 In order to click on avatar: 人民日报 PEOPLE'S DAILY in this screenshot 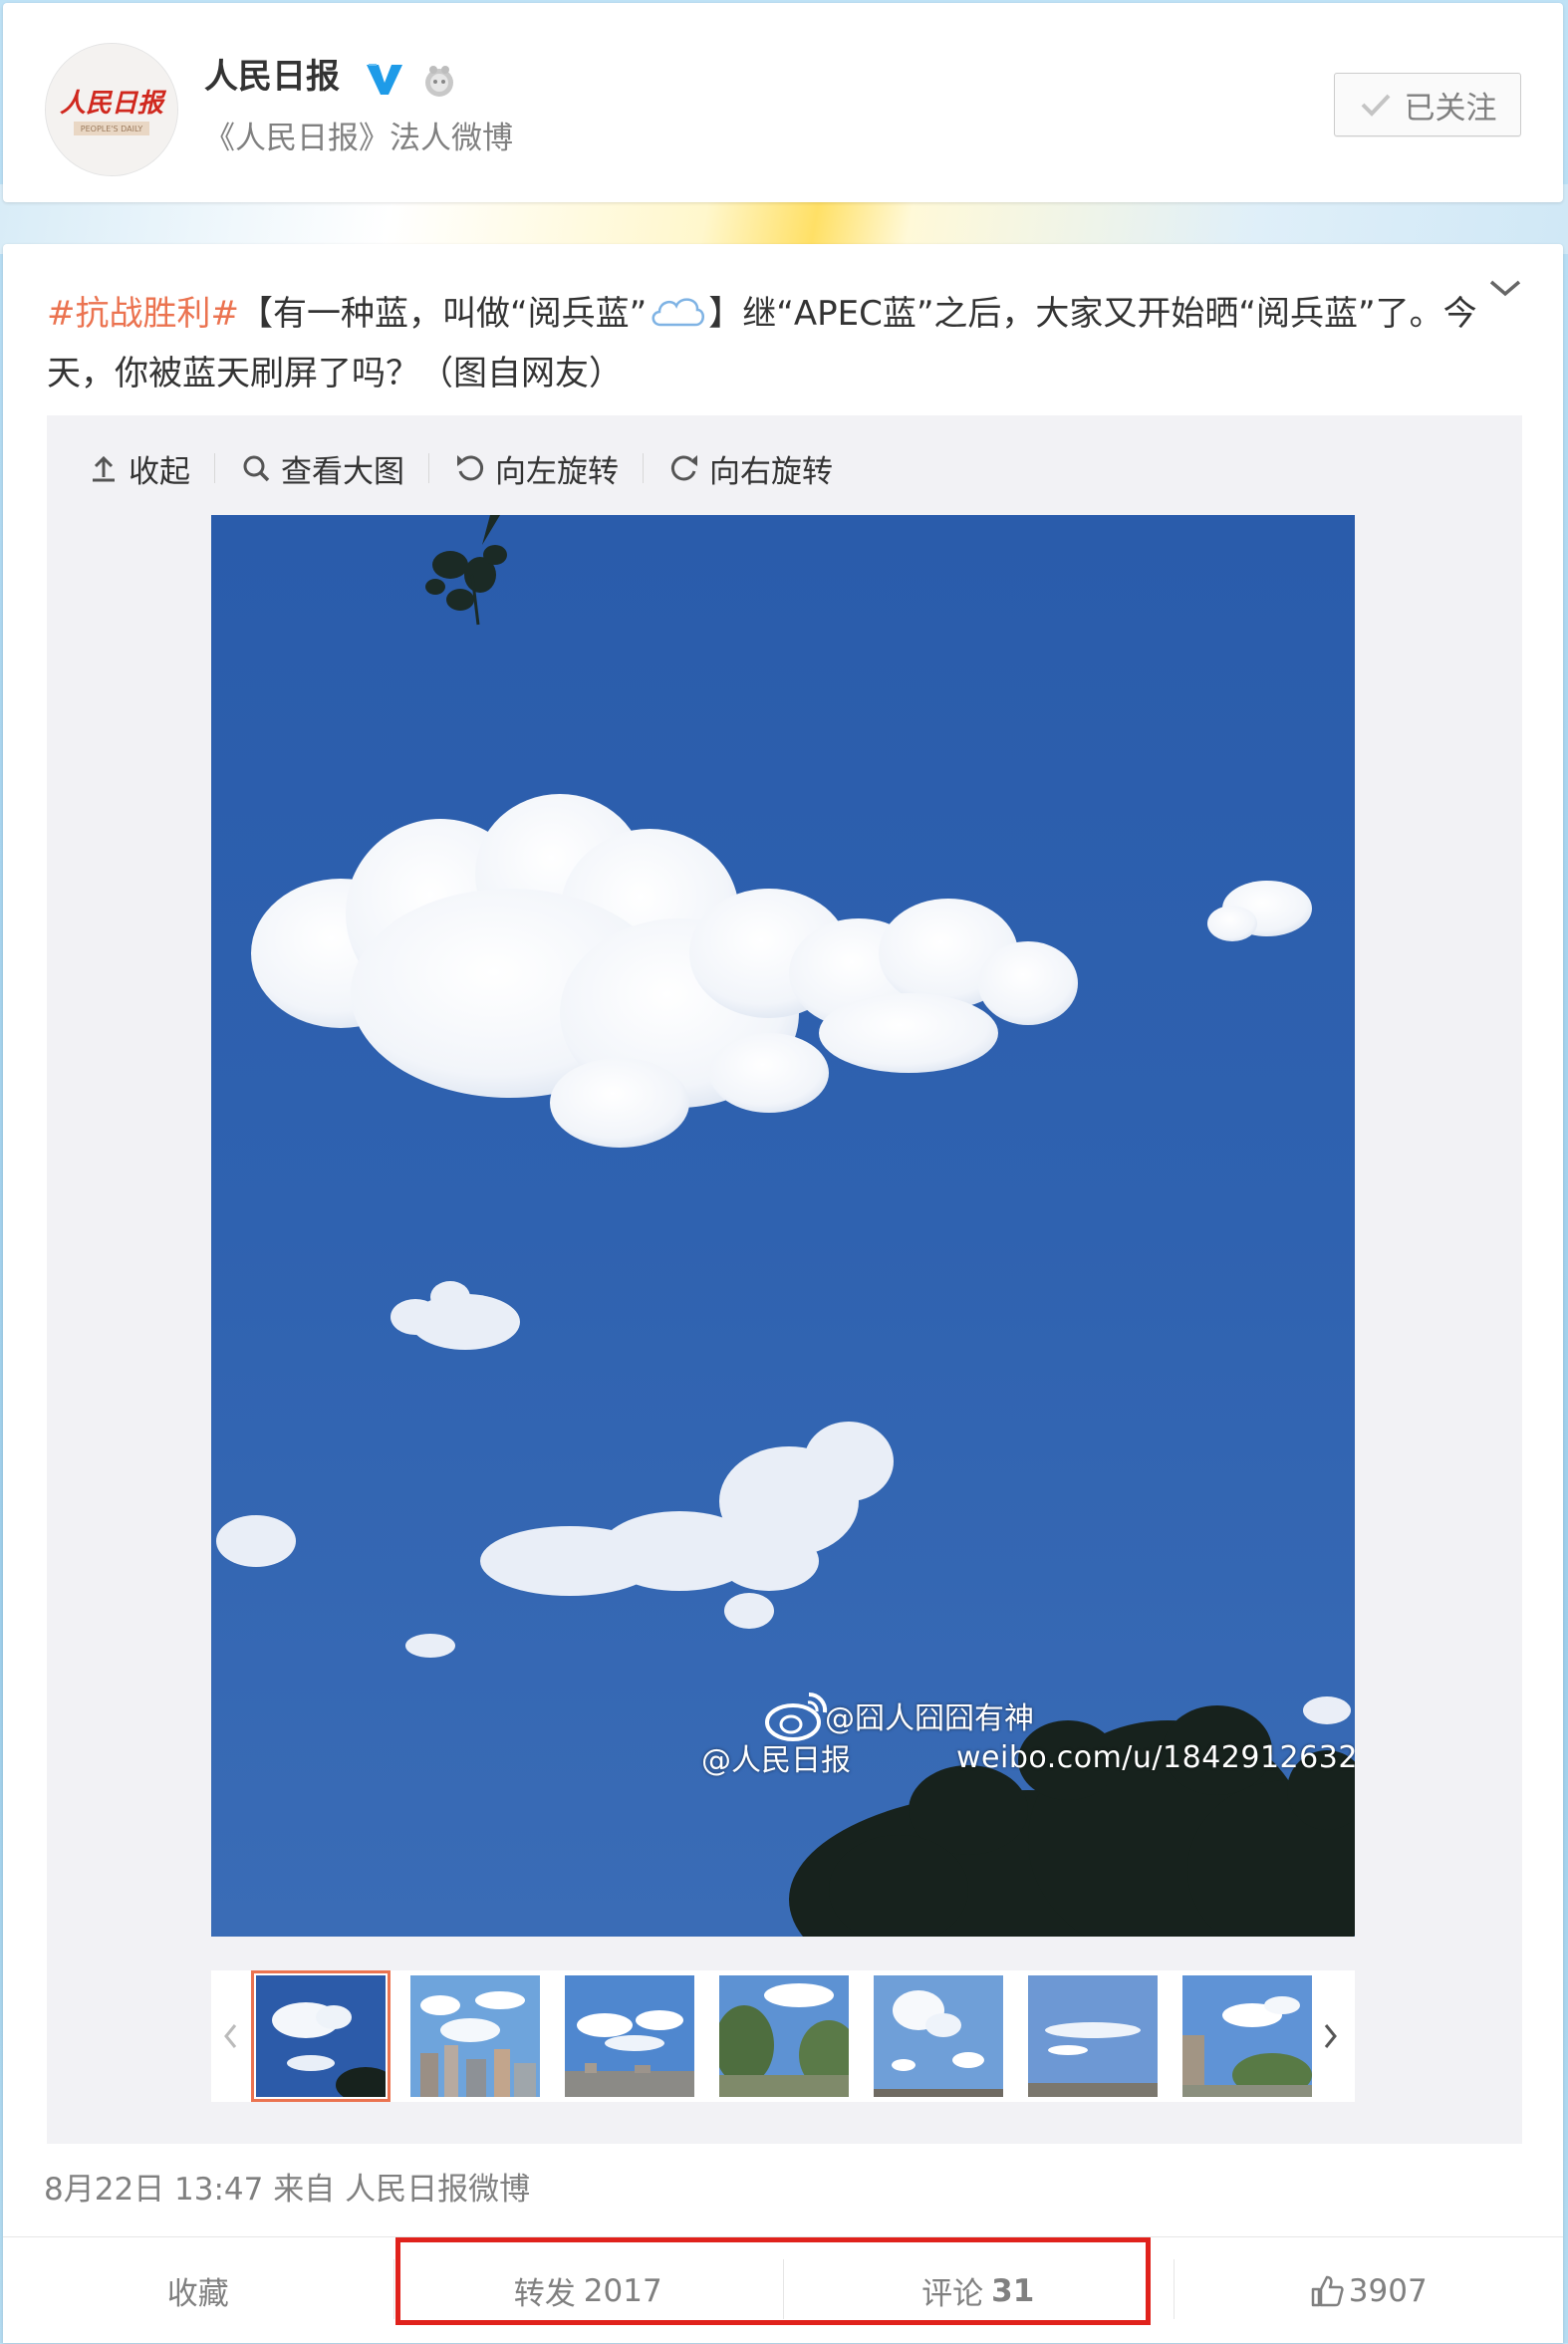, I will do `click(111, 109)`.